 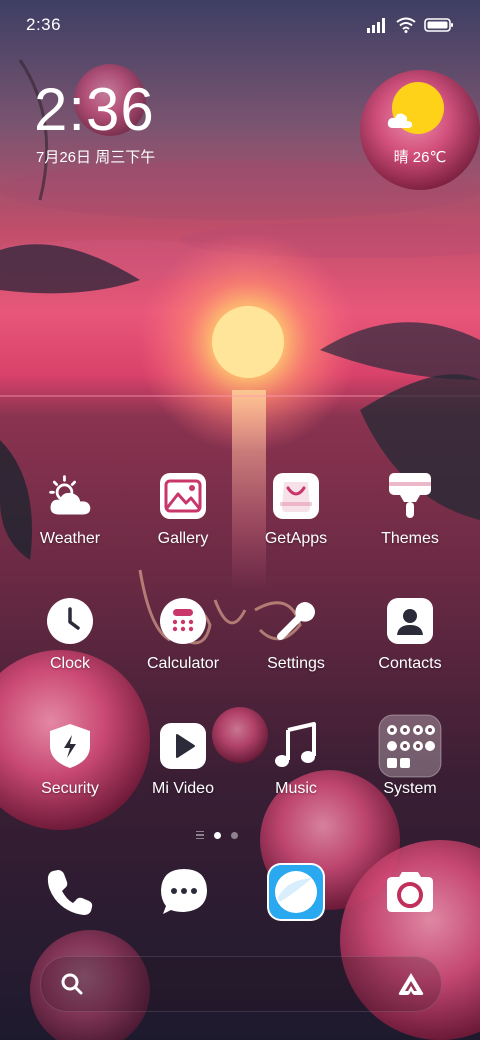 I want to click on wifi-icon, so click(x=406, y=25).